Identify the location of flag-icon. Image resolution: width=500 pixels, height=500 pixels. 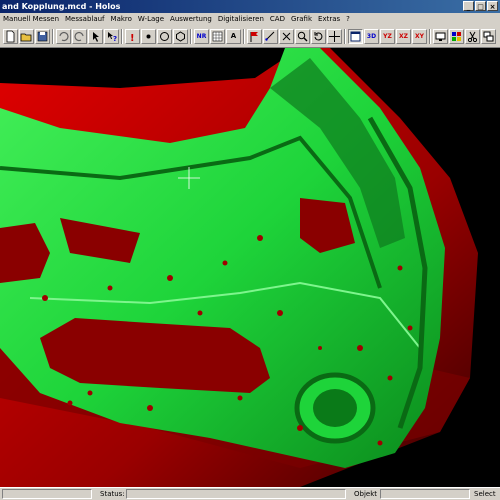
(254, 36).